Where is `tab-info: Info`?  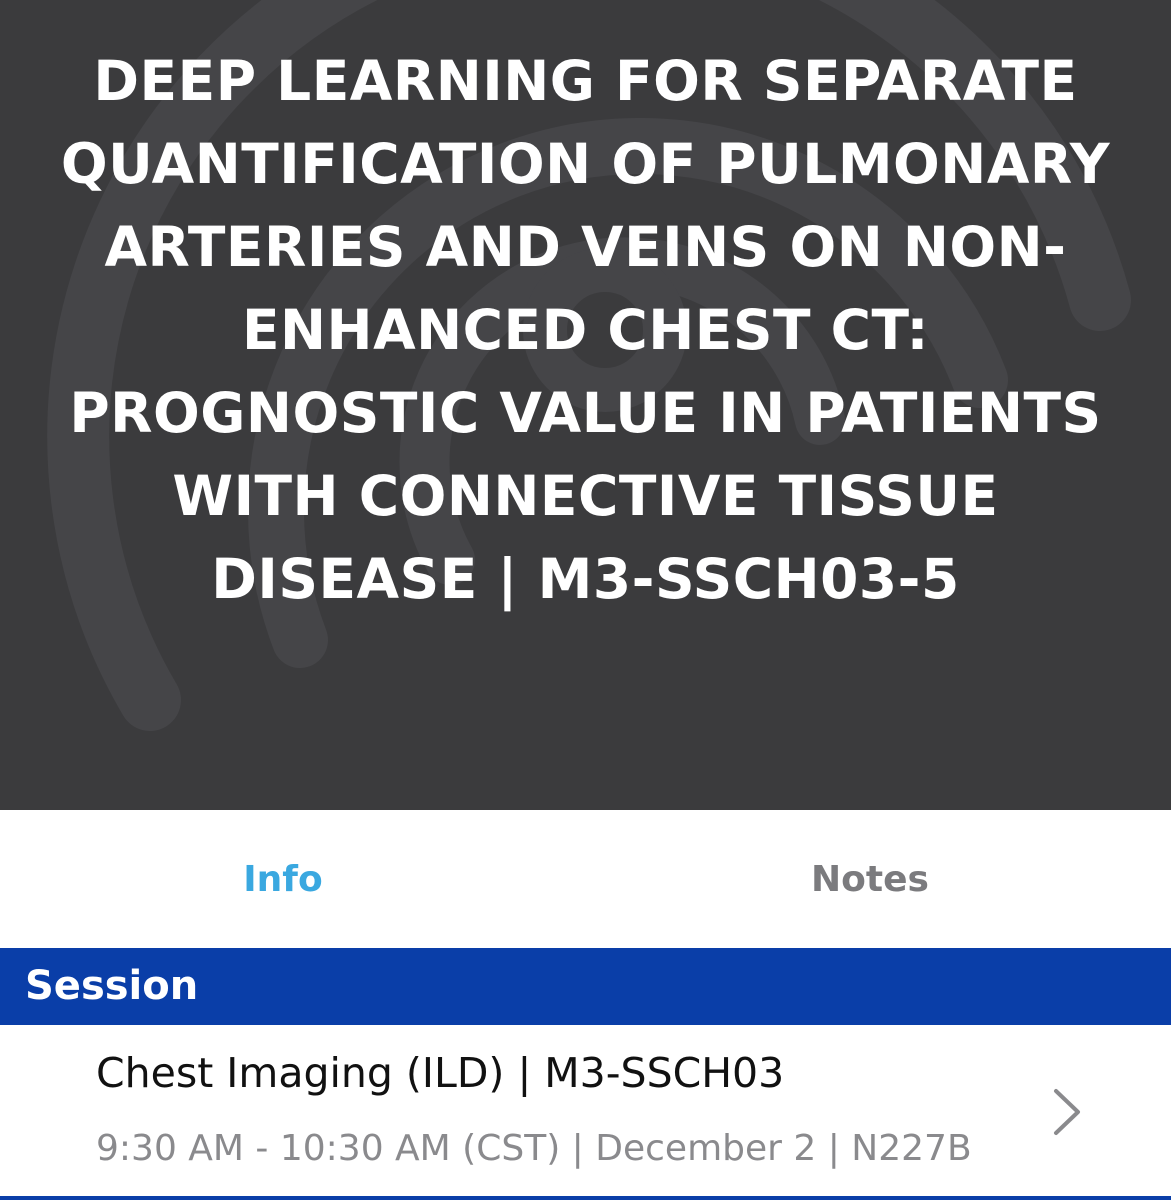 tab-info: Info is located at coordinates (283, 879).